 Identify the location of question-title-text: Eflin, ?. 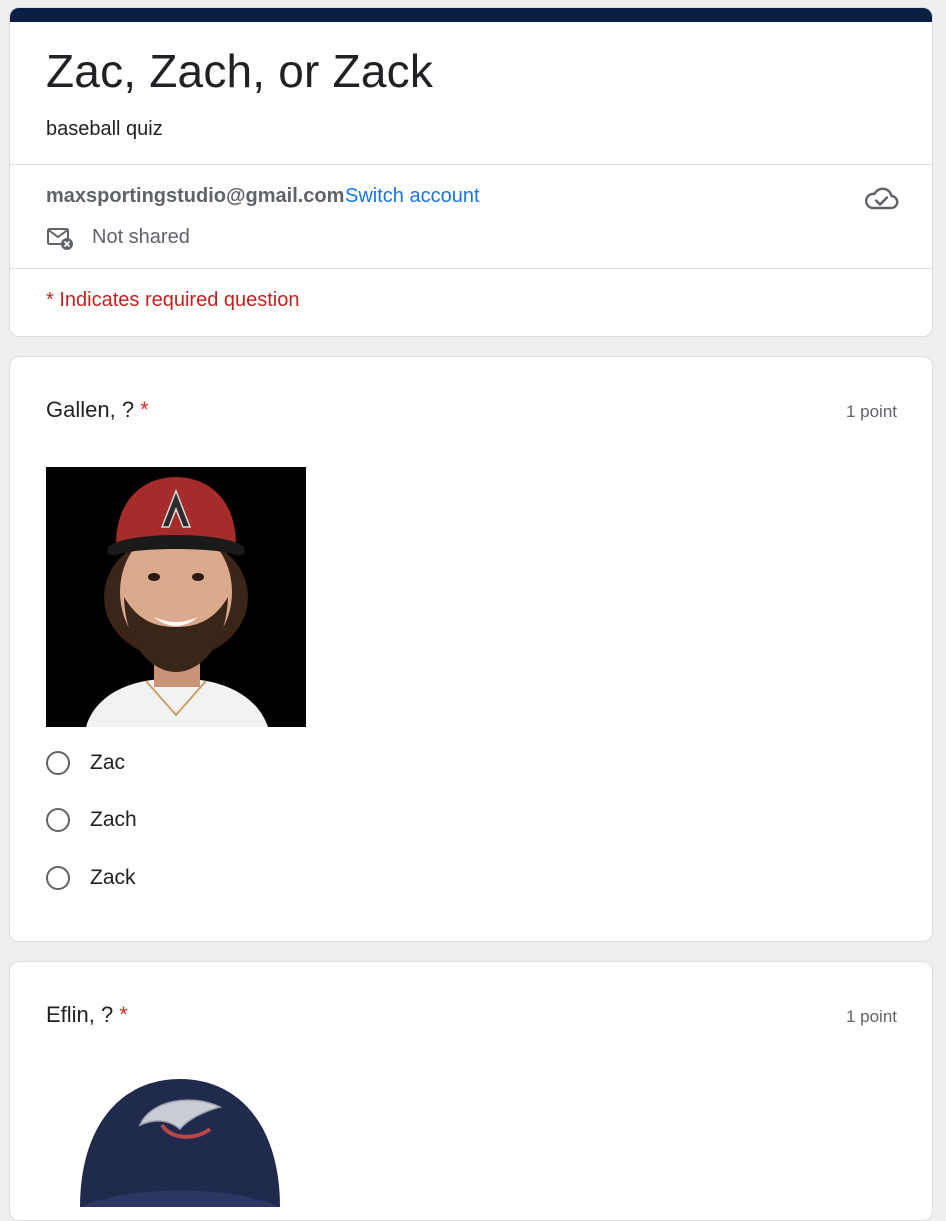
(80, 1014).